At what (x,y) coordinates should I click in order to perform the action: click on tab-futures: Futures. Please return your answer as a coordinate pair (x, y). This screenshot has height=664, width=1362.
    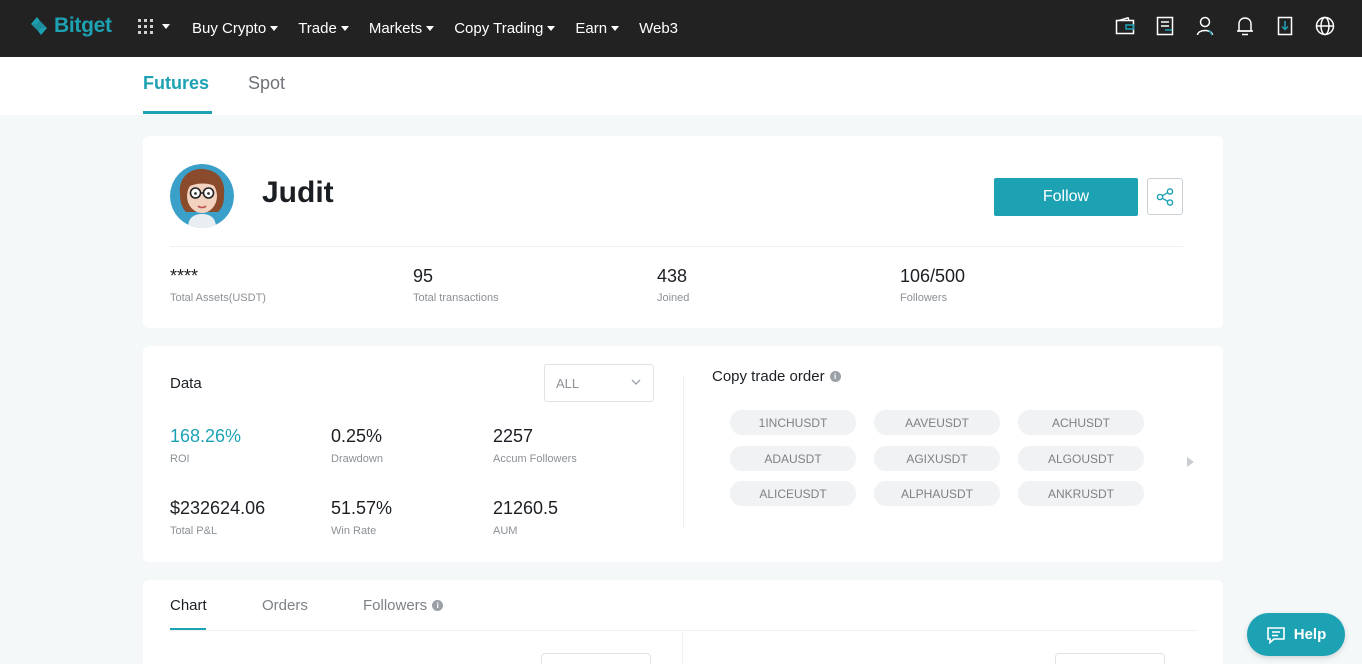
    Looking at the image, I should click on (176, 83).